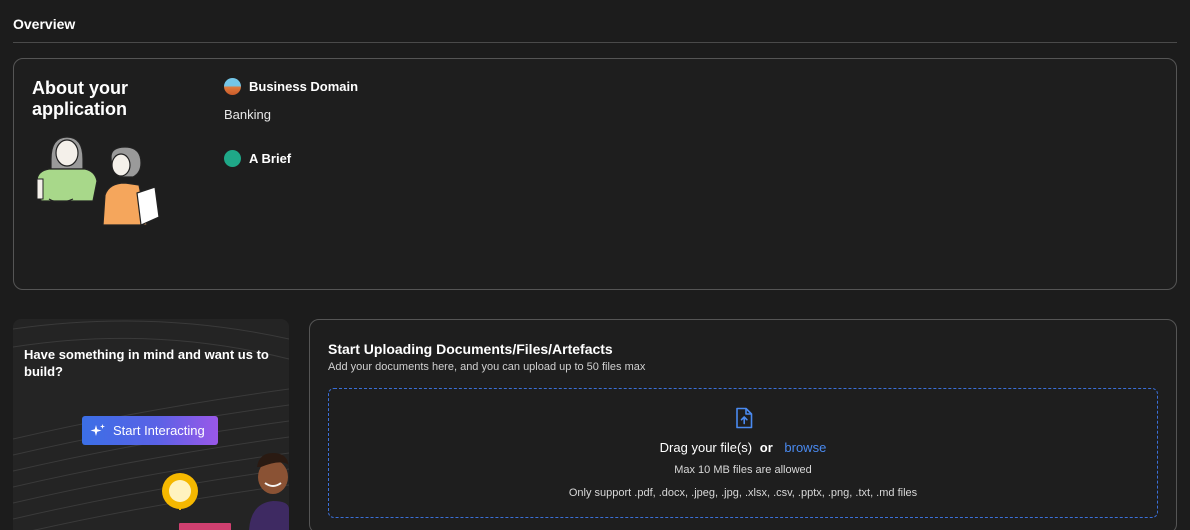 The width and height of the screenshot is (1190, 530). I want to click on start-interacting-label: Start Interacting, so click(159, 430).